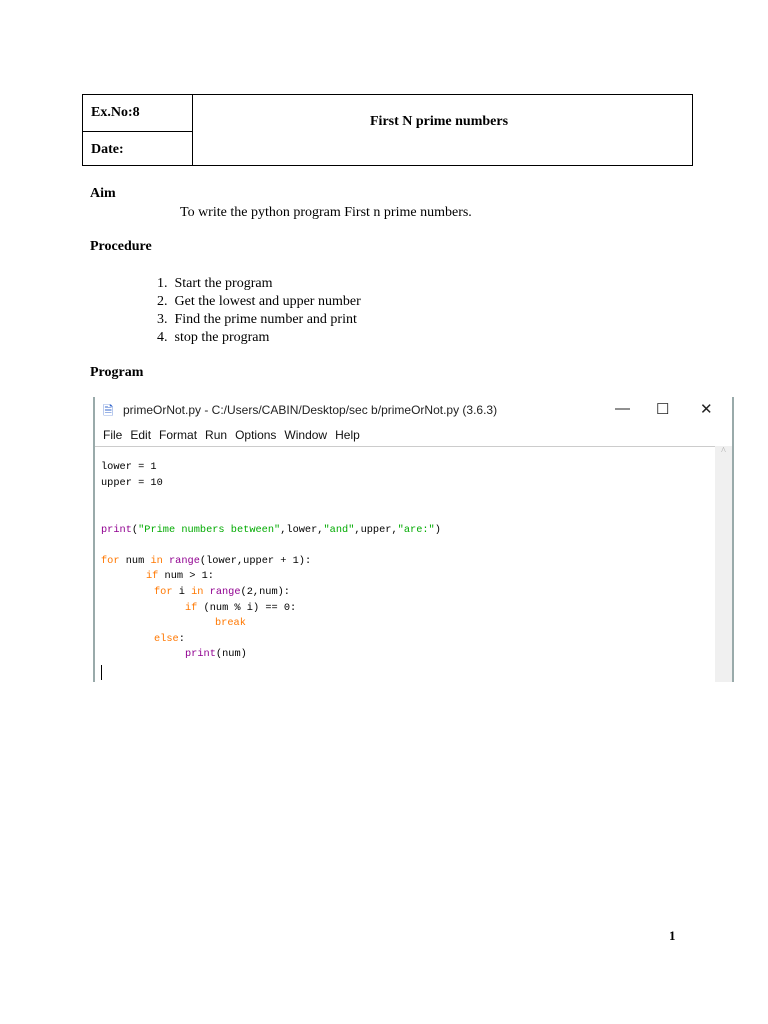  Describe the element at coordinates (222, 592) in the screenshot. I see `code-line: for i in range(2,num):` at that location.